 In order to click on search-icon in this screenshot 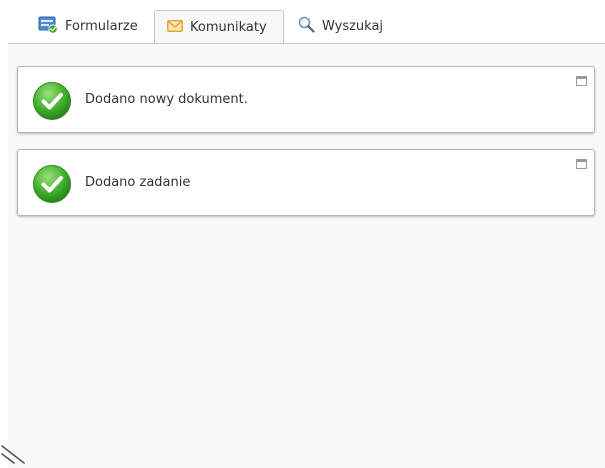, I will do `click(306, 26)`.